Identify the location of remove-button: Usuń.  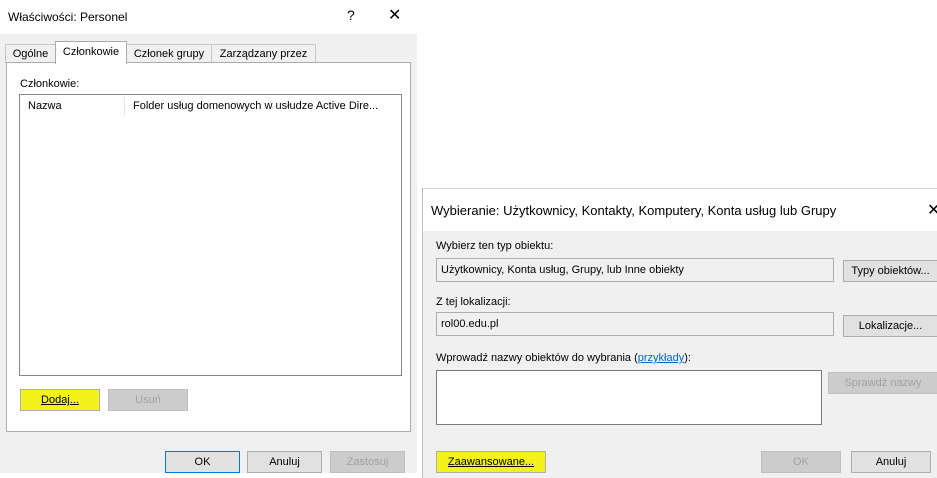
(148, 400).